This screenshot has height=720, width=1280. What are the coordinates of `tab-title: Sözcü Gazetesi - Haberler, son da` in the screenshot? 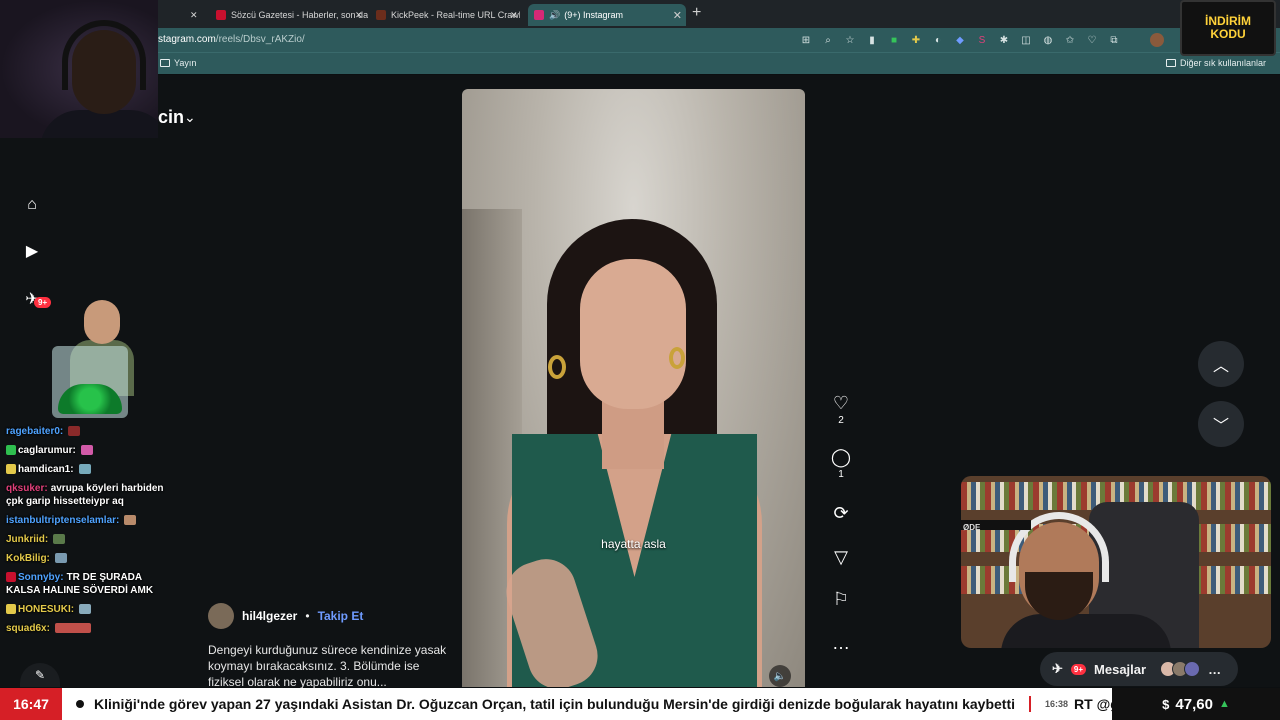 It's located at (299, 15).